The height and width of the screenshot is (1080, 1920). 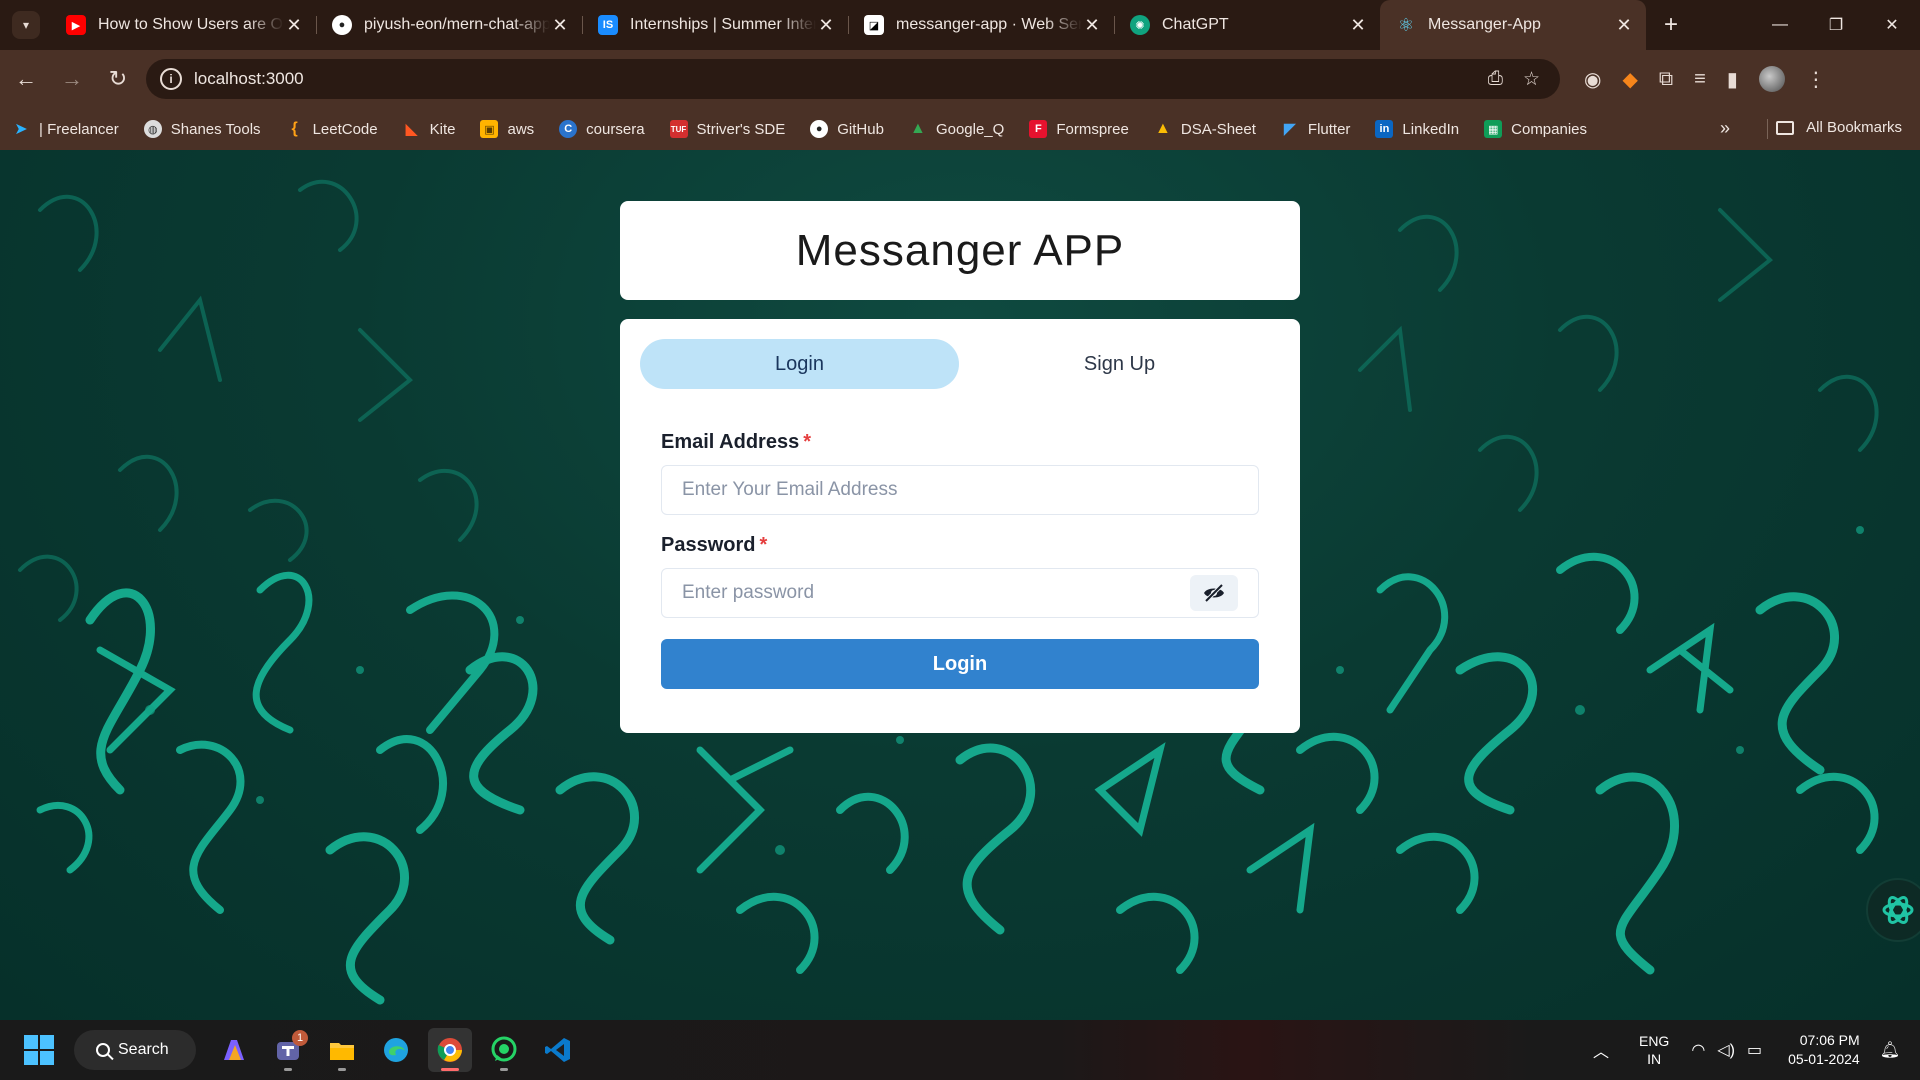 What do you see at coordinates (65, 129) in the screenshot?
I see `bookmark-item: ➤ | Freelancer` at bounding box center [65, 129].